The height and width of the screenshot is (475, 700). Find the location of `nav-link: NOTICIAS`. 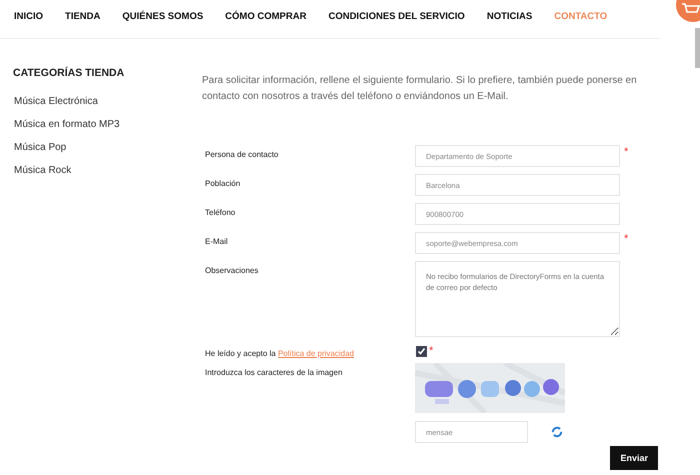

nav-link: NOTICIAS is located at coordinates (509, 24).